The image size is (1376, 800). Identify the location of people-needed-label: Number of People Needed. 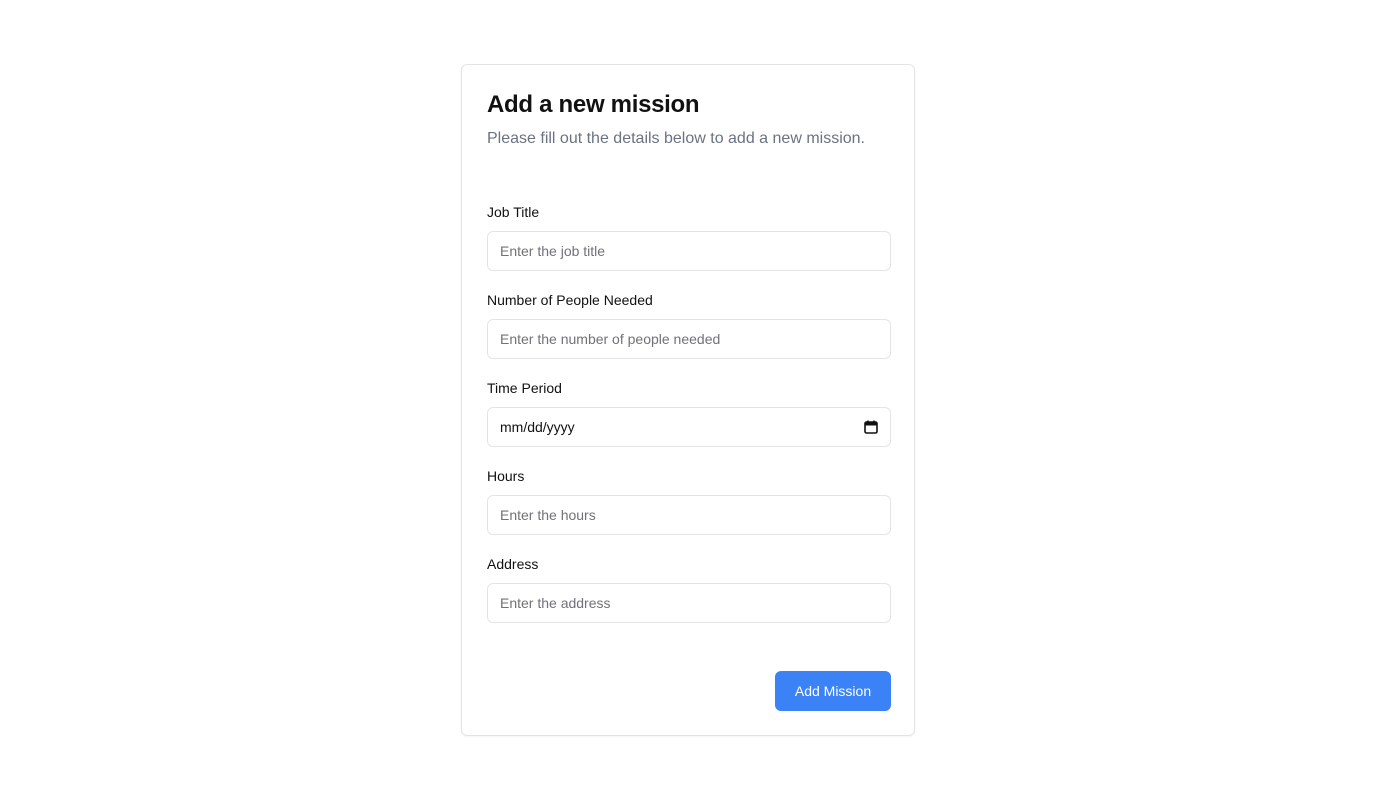
(570, 300).